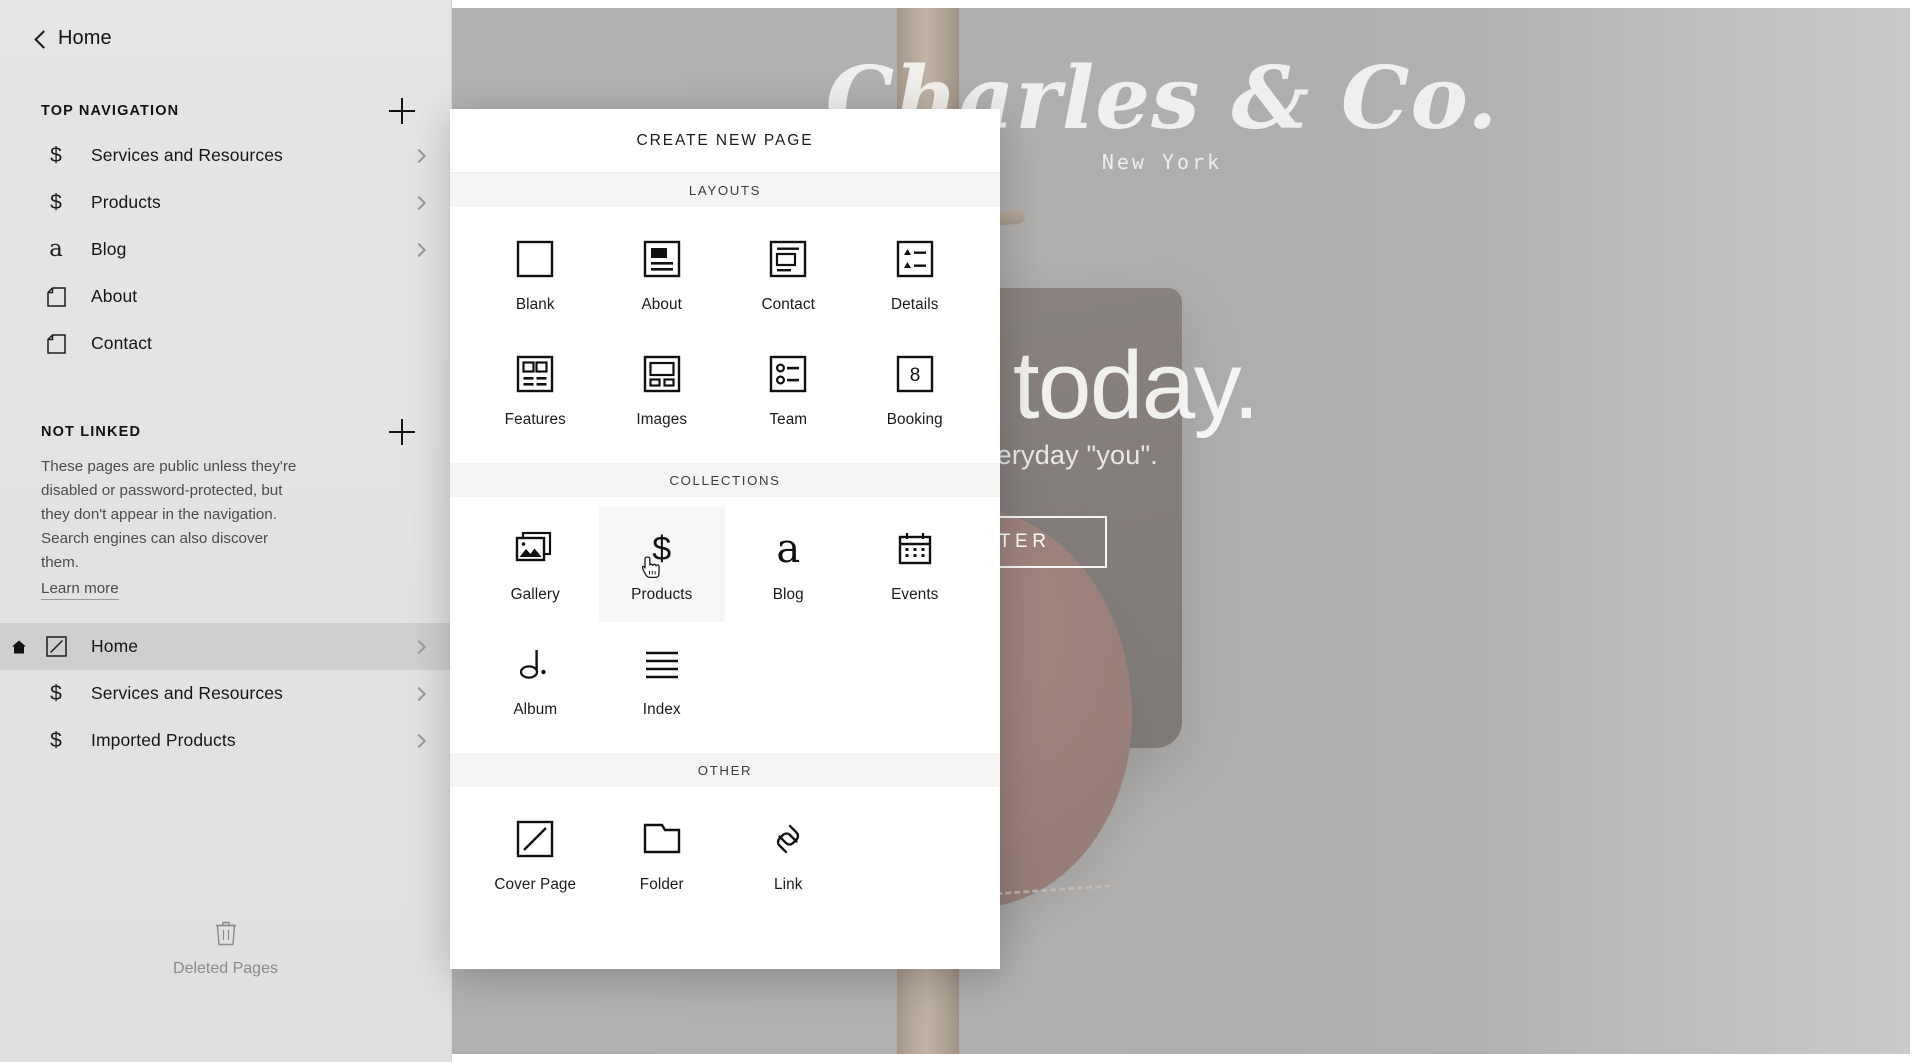  Describe the element at coordinates (225, 343) in the screenshot. I see `sidebar-item-contact: Contact` at that location.